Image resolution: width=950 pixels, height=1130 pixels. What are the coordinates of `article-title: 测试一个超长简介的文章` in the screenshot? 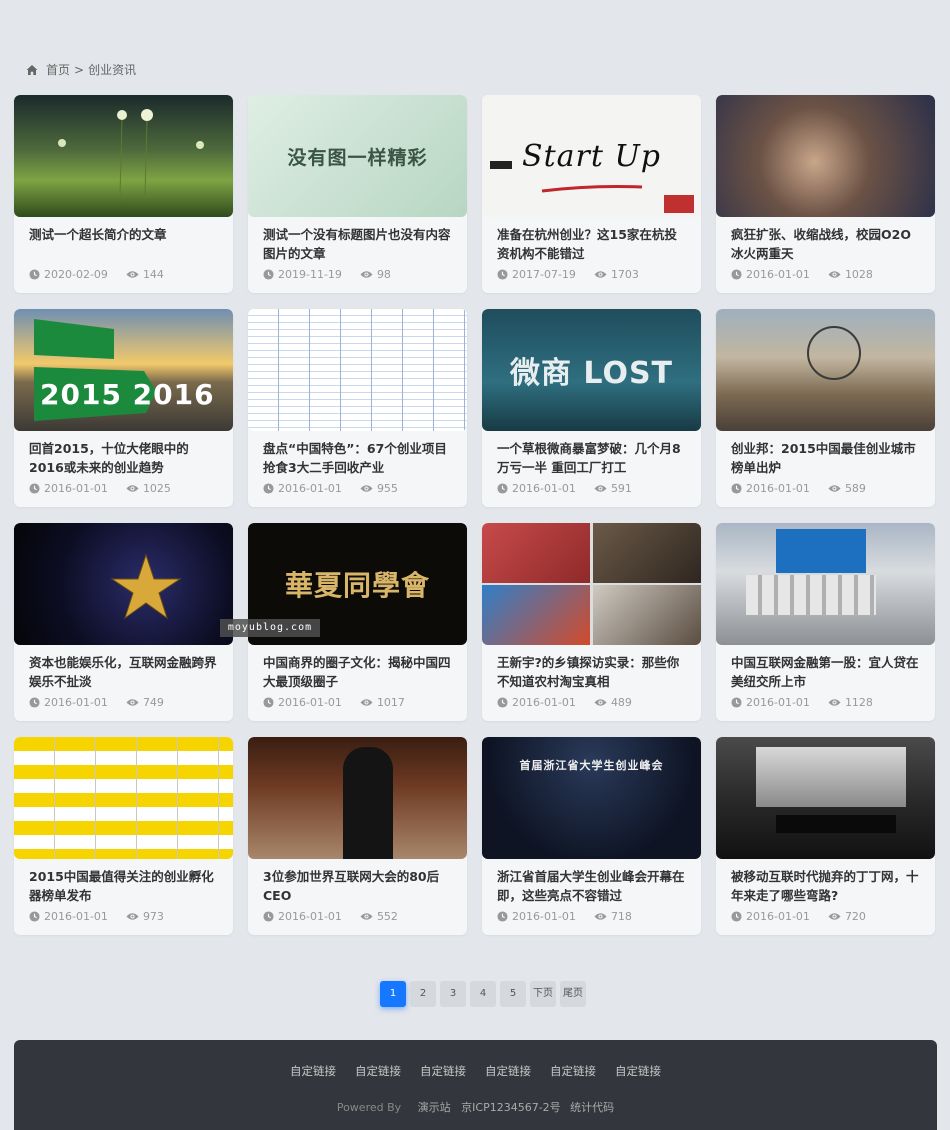 It's located at (124, 234).